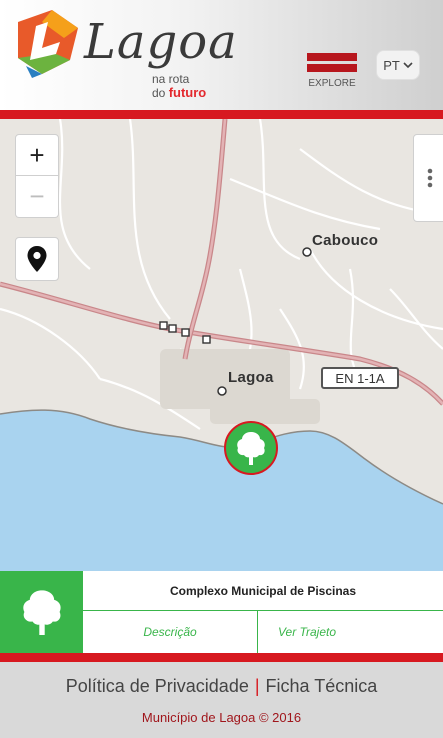 This screenshot has height=738, width=443. Describe the element at coordinates (263, 591) in the screenshot. I see `poi-title: Complexo Municipal de Piscinas` at that location.